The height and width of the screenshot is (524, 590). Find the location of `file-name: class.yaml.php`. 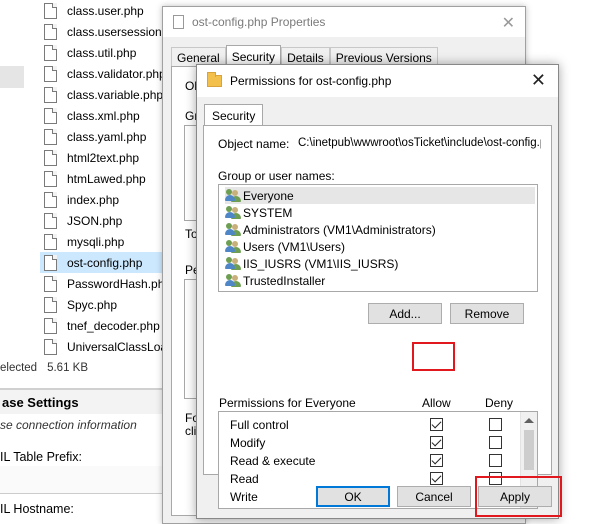

file-name: class.yaml.php is located at coordinates (107, 136).